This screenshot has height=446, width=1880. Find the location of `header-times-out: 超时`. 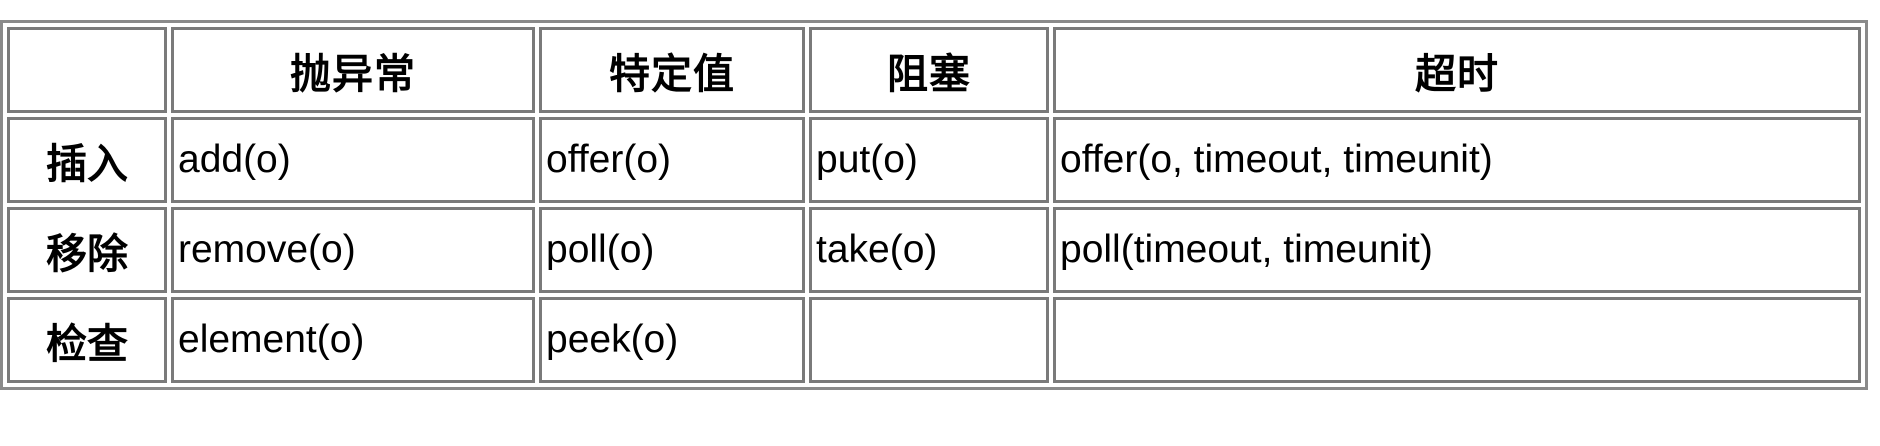

header-times-out: 超时 is located at coordinates (1457, 70).